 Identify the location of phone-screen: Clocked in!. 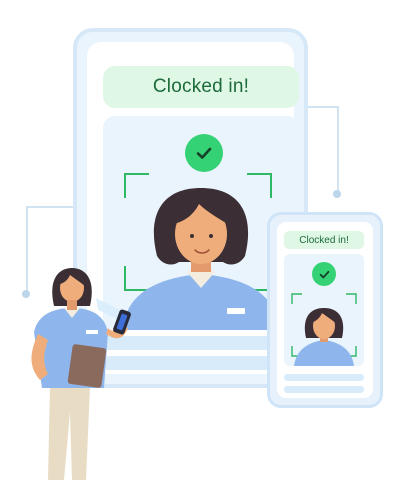
(325, 310).